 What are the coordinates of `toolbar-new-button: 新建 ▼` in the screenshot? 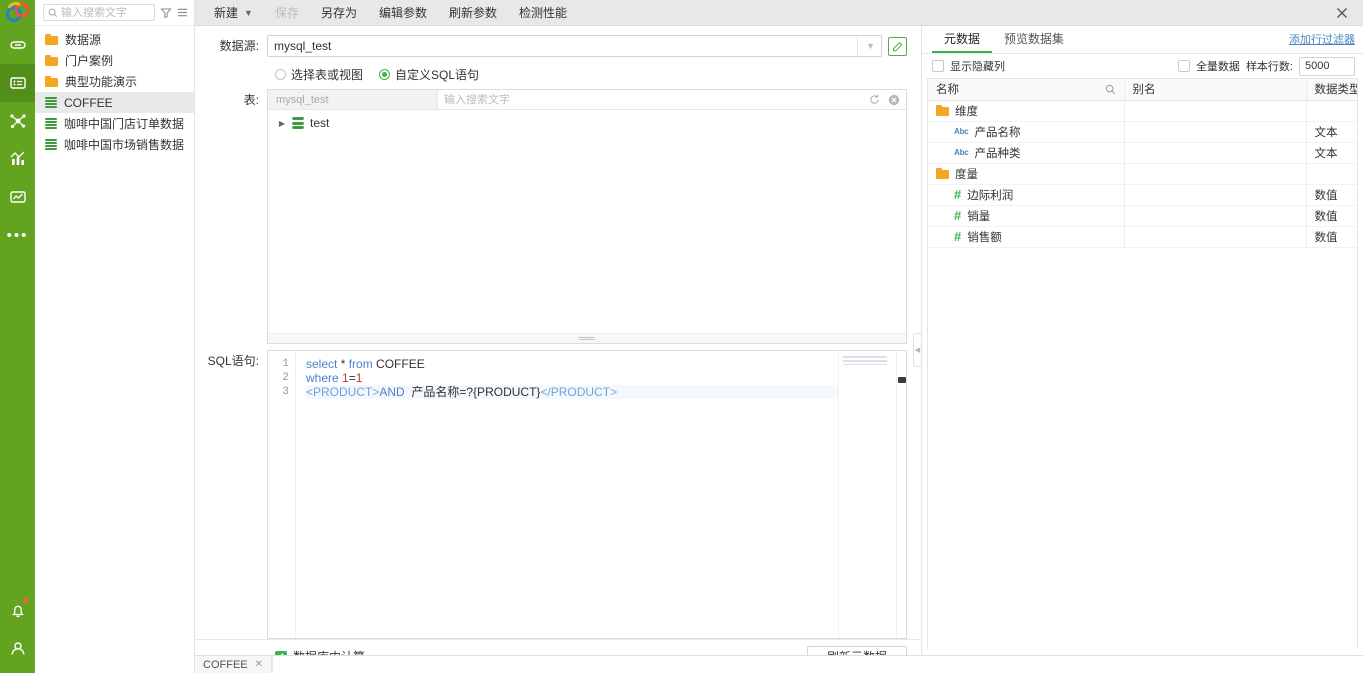 It's located at (233, 13).